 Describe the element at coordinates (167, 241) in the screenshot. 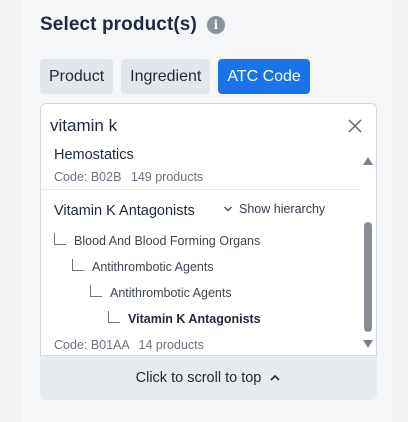

I see `hierarchy-label: Blood And Blood Forming Organs` at that location.